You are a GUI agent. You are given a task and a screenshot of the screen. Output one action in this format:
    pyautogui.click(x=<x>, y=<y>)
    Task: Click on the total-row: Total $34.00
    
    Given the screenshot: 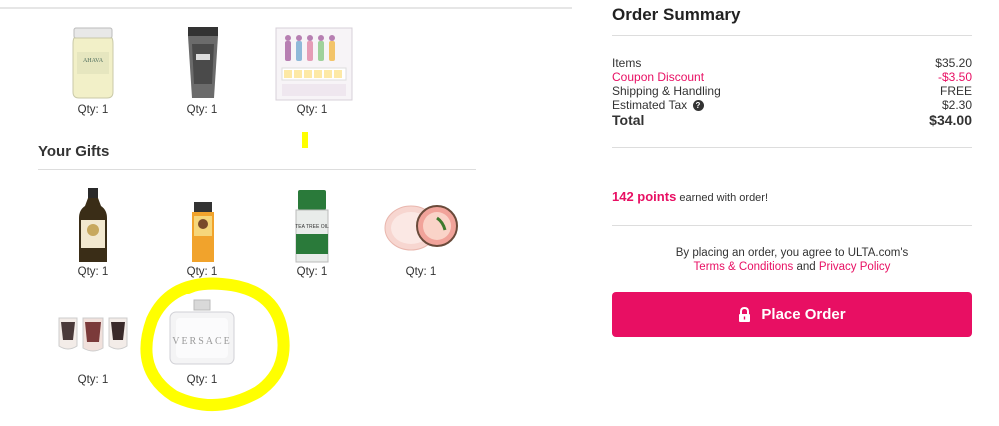 What is the action you would take?
    pyautogui.click(x=792, y=120)
    